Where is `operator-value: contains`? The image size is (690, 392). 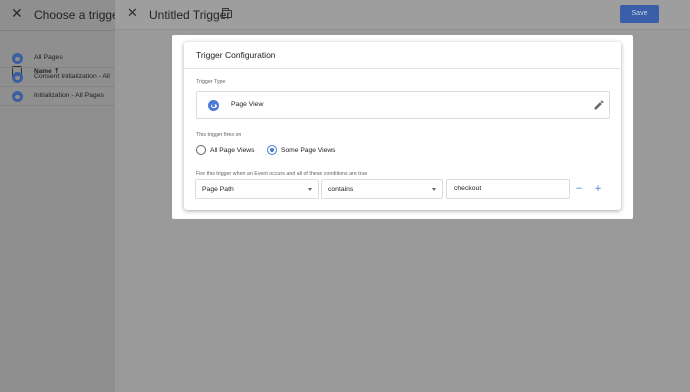
operator-value: contains is located at coordinates (341, 189).